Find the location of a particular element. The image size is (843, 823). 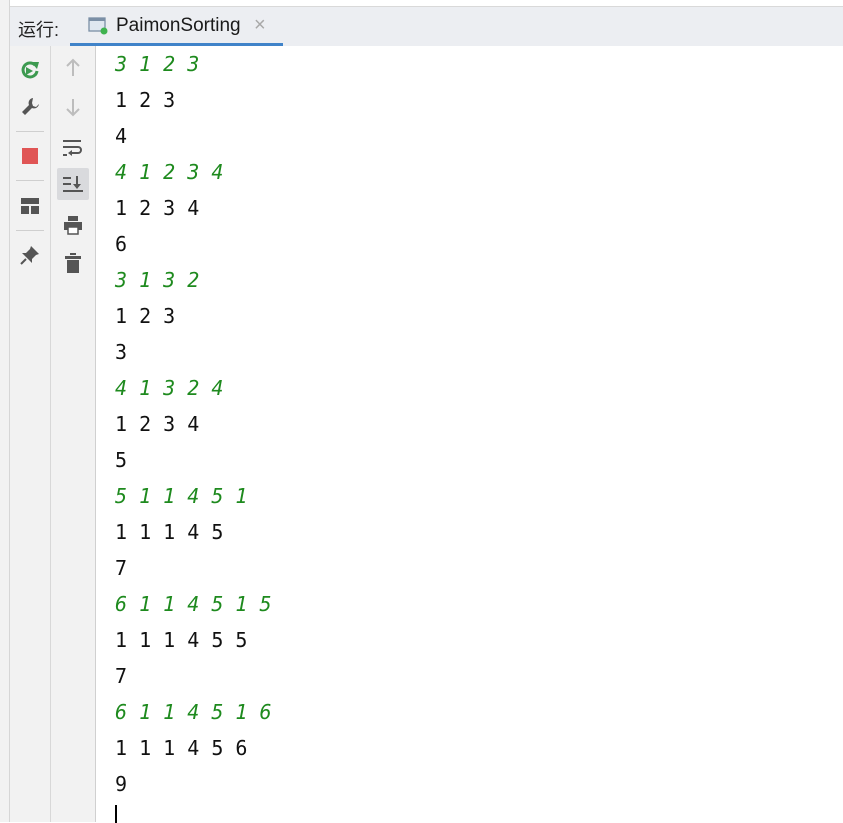

run-tab-bar: 运行: PaimonSorting × is located at coordinates (426, 26).